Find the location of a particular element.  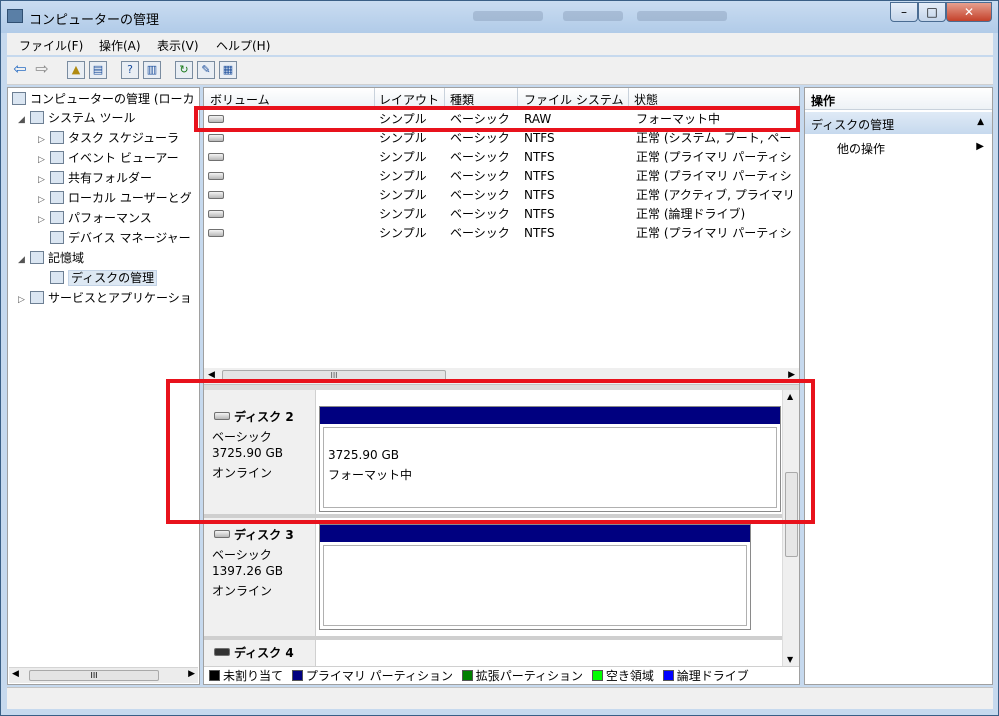

volume-list-header: ボリューム レイアウト 種類 ファイル システム 状態 is located at coordinates (501, 98).